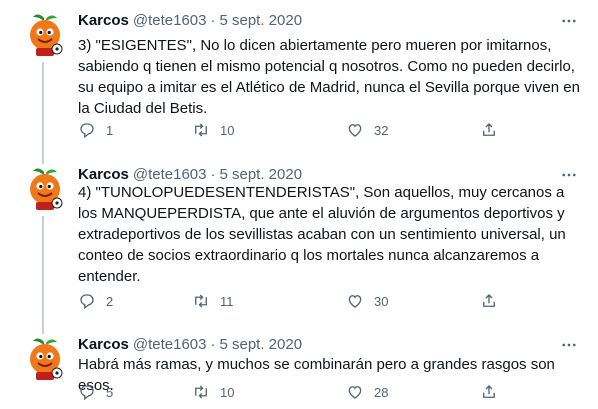 The height and width of the screenshot is (409, 598). I want to click on like-count: 28, so click(381, 392).